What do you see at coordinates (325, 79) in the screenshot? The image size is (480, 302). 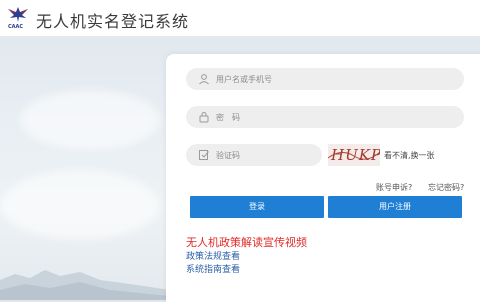 I see `username-input: 用户名或手机号` at bounding box center [325, 79].